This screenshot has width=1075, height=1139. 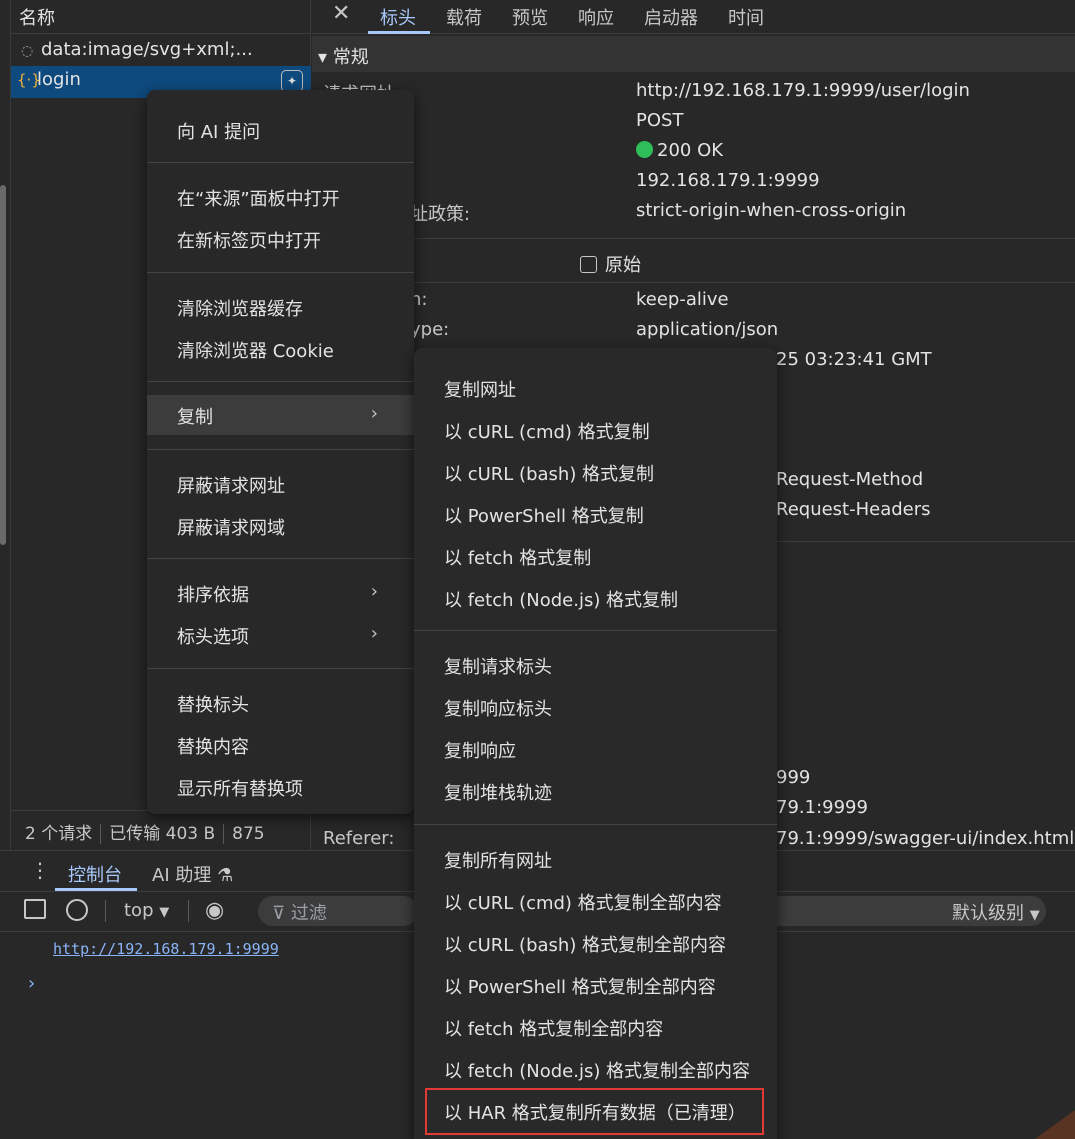 What do you see at coordinates (853, 509) in the screenshot?
I see `header-value: Request-Headers` at bounding box center [853, 509].